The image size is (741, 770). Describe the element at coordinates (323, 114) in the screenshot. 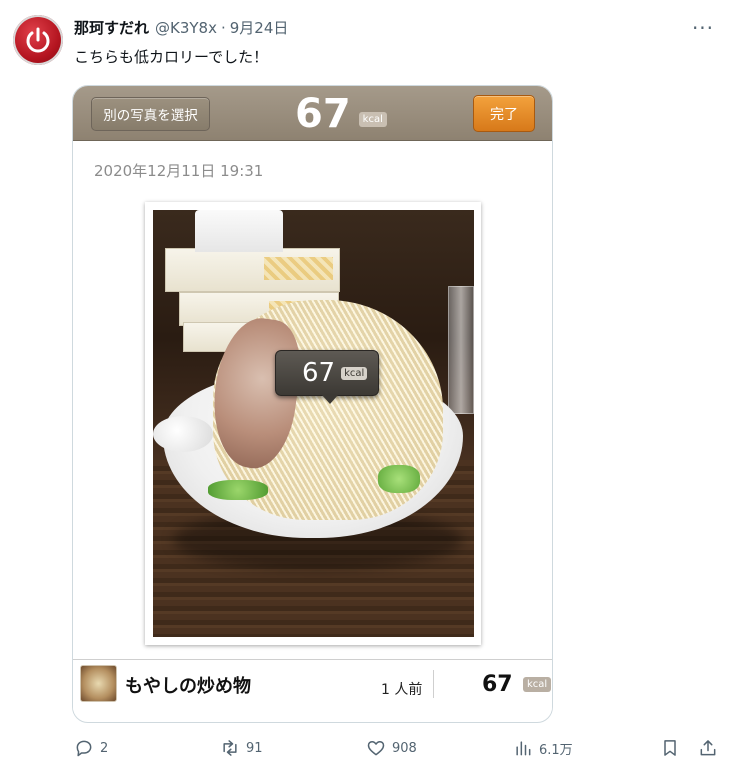

I see `total-kcal-value: 67` at that location.